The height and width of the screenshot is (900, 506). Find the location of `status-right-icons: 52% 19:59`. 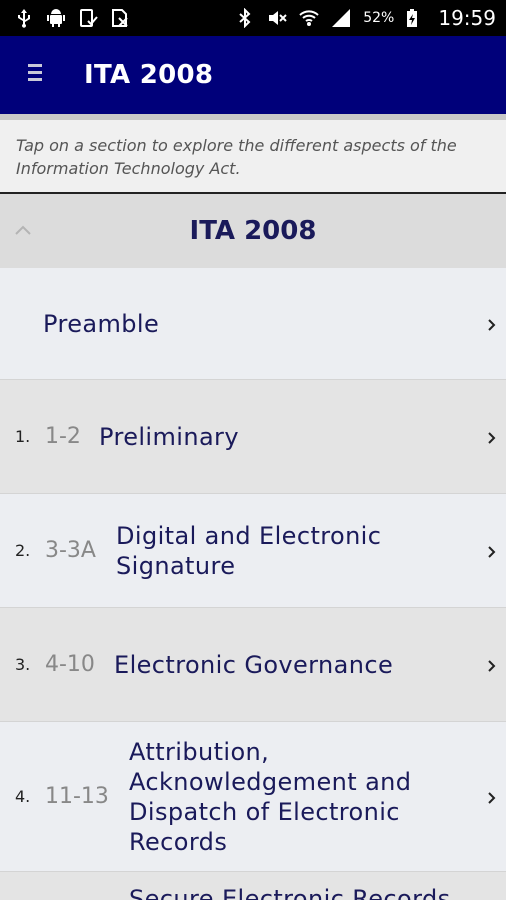

status-right-icons: 52% 19:59 is located at coordinates (365, 18).